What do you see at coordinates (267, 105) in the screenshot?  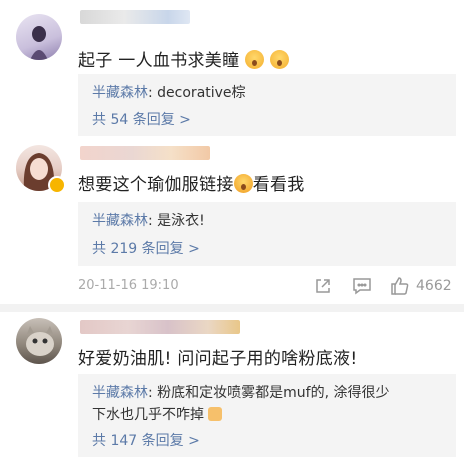 I see `reply-box: 半藏森林: decorative棕 共 54 条回复 >` at bounding box center [267, 105].